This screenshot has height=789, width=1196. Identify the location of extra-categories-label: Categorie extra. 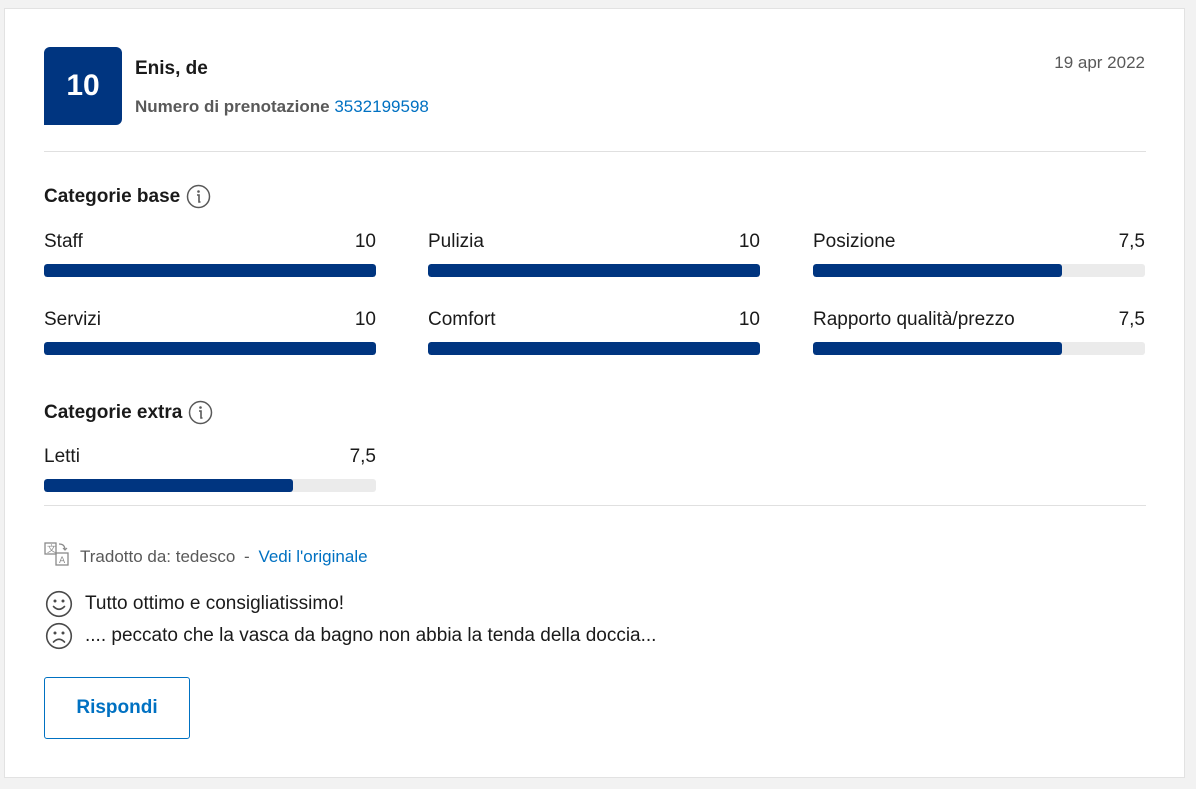
(113, 412).